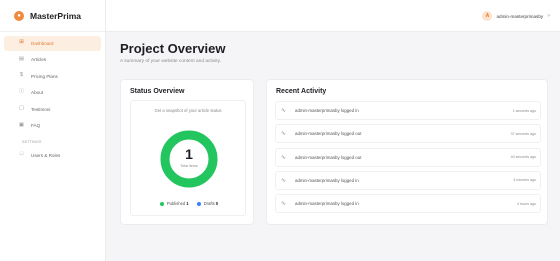  I want to click on sidebar-item-articles: ▤ Articles, so click(52, 59).